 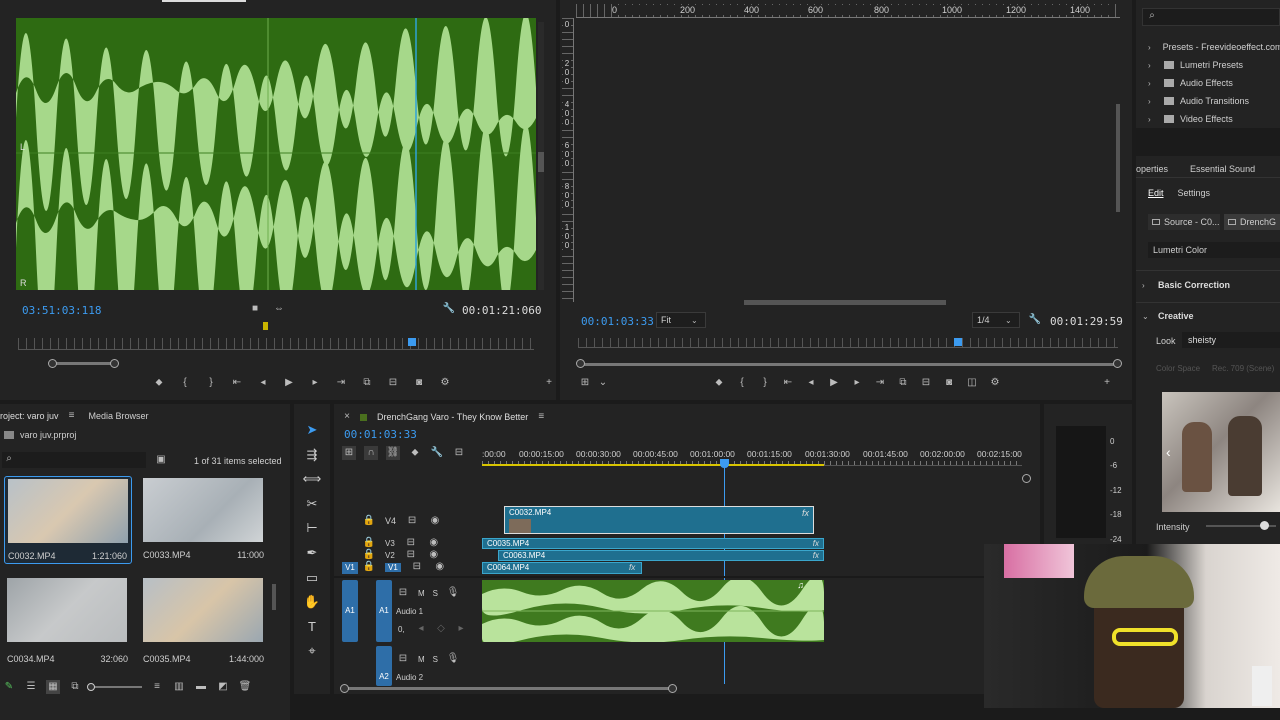 What do you see at coordinates (421, 593) in the screenshot?
I see `mute-button: M` at bounding box center [421, 593].